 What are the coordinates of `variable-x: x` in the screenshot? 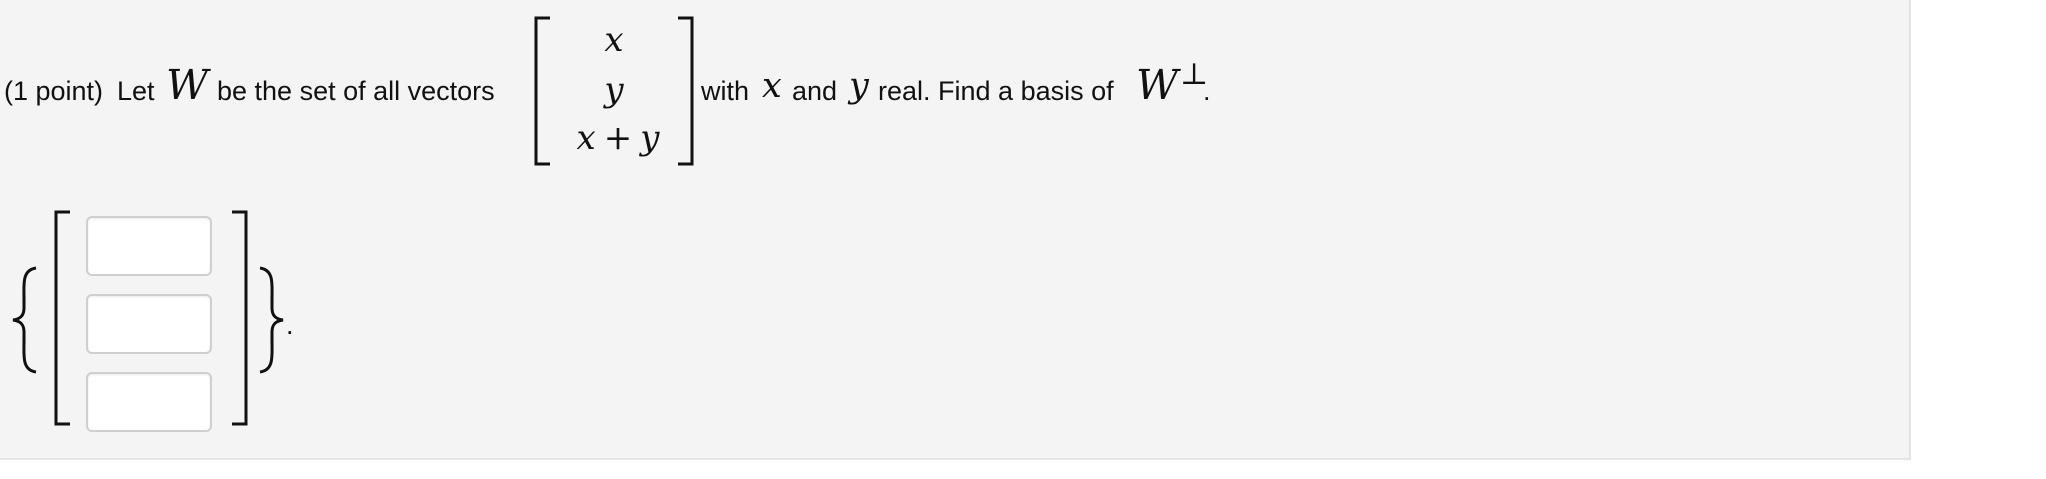 It's located at (772, 86).